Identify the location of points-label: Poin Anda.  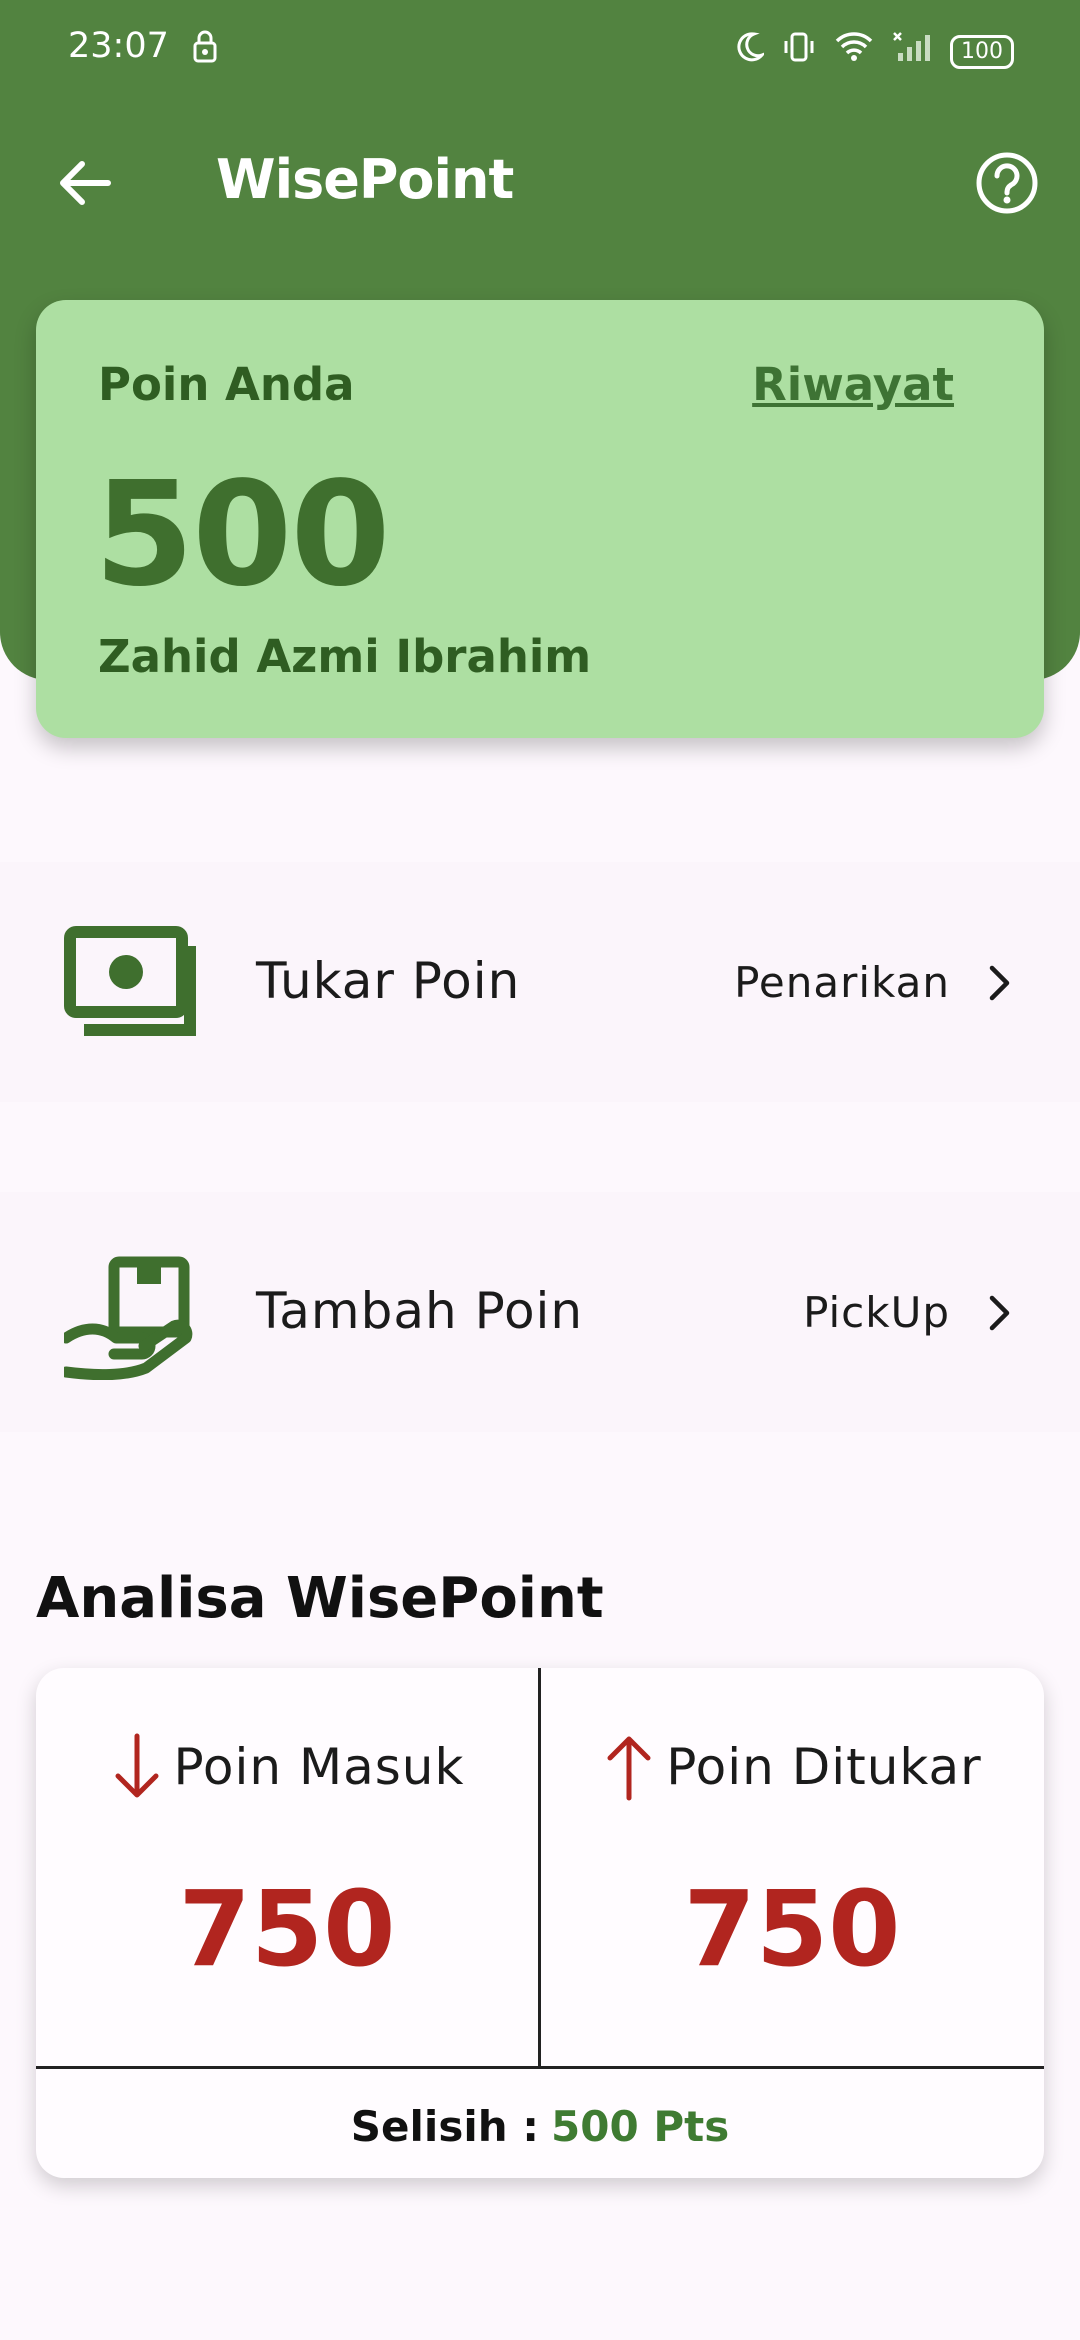
(226, 384).